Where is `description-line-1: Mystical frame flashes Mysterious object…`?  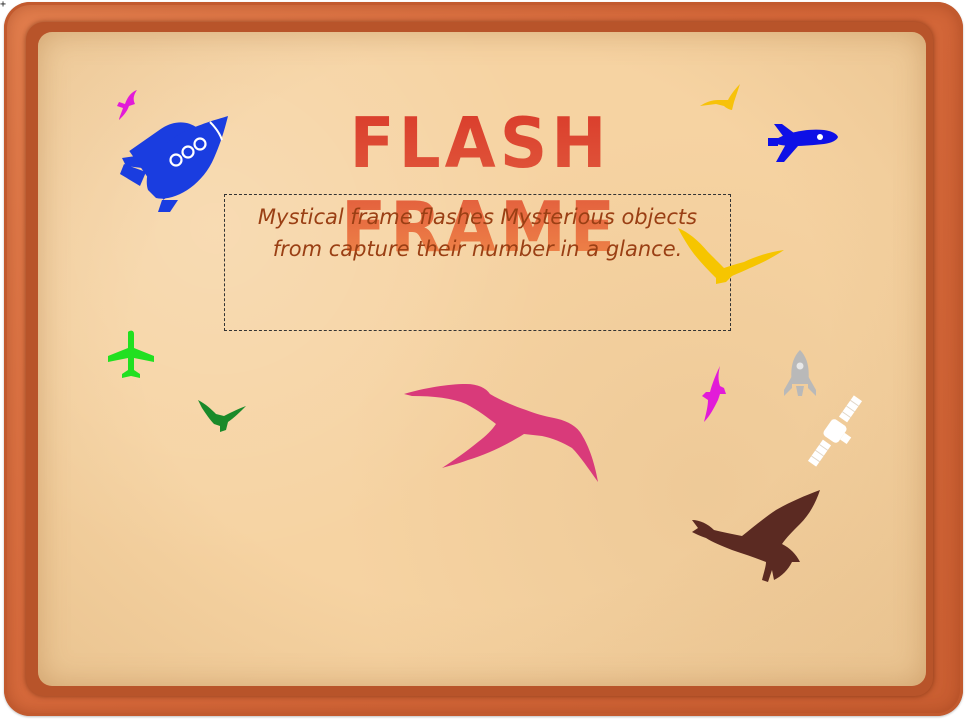
description-line-1: Mystical frame flashes Mysterious object… is located at coordinates (477, 217).